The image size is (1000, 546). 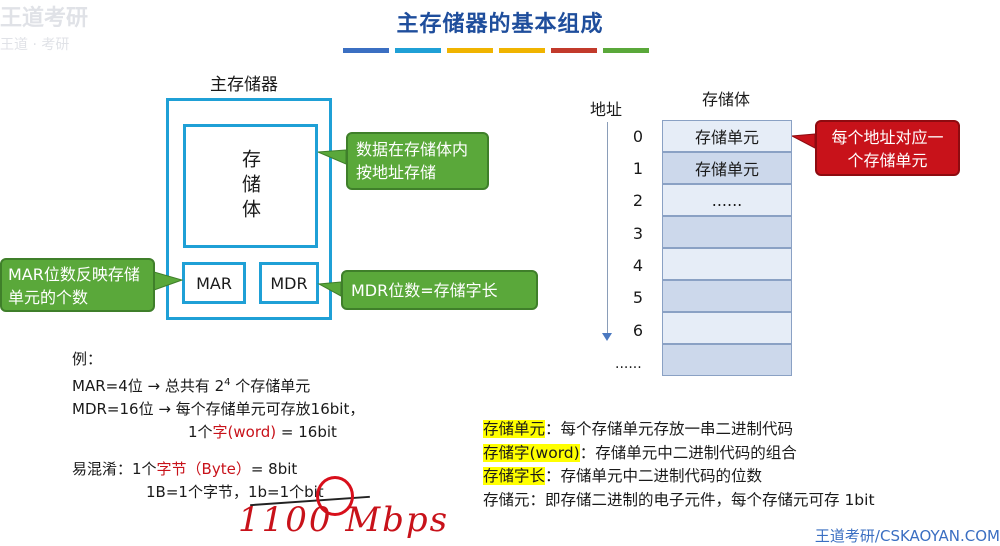 I want to click on handwritten-annotation: 1100 Mbps, so click(x=344, y=520).